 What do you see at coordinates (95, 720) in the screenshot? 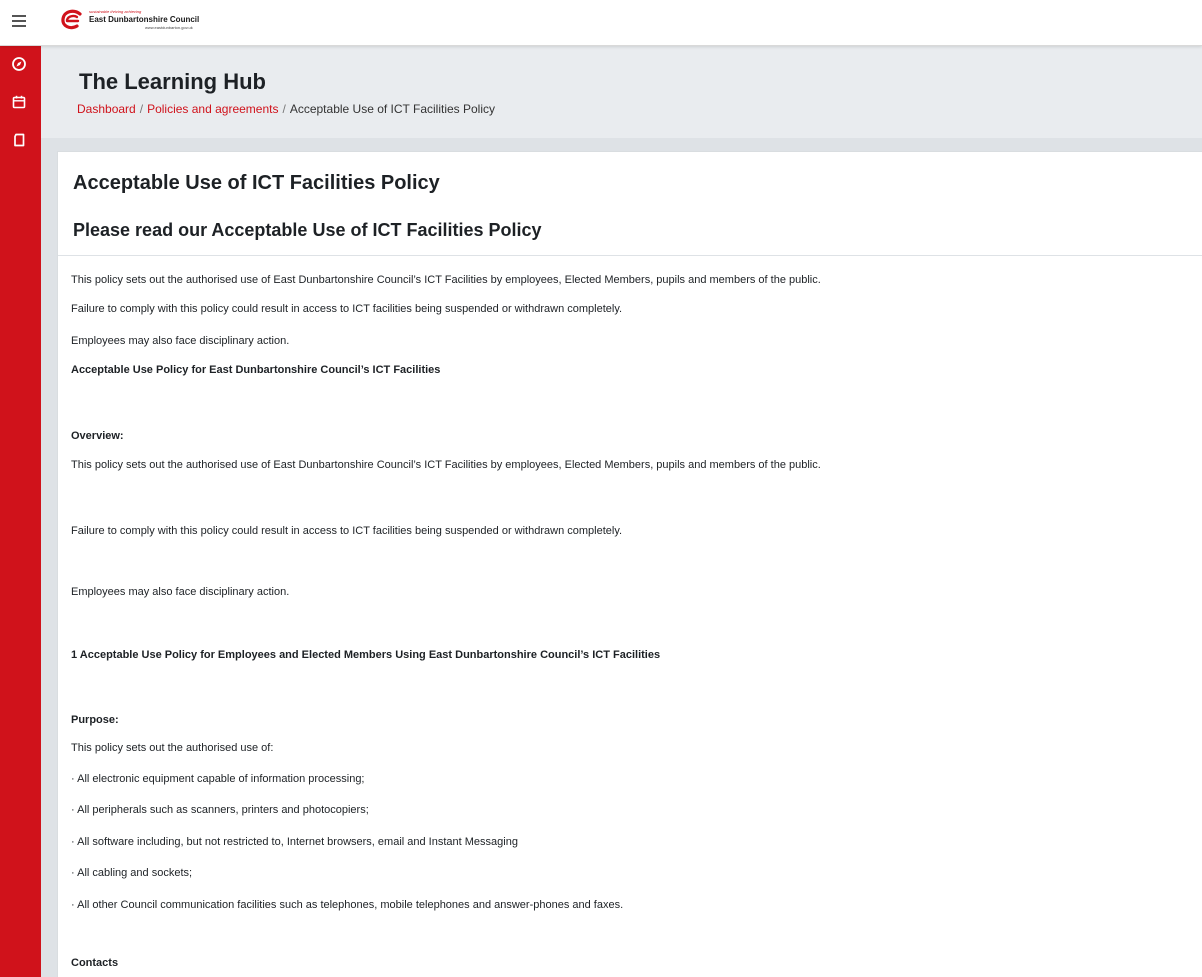
I see `purpose-heading: Purpose:` at bounding box center [95, 720].